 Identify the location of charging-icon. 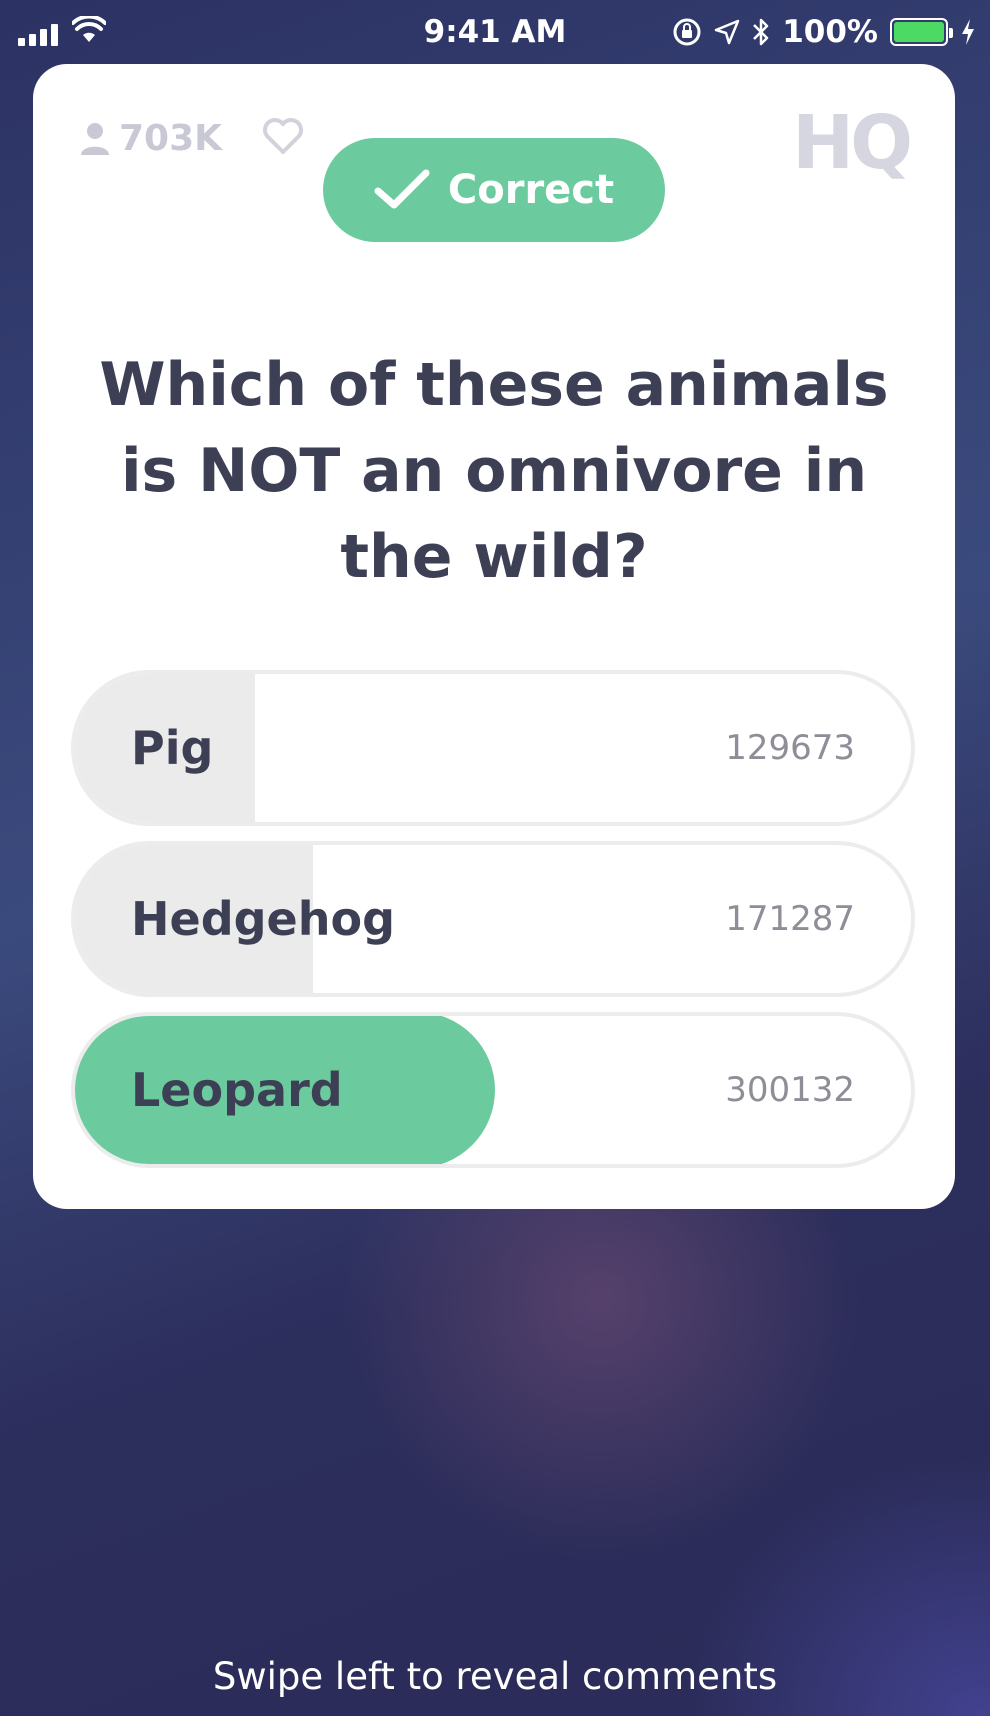
(968, 32).